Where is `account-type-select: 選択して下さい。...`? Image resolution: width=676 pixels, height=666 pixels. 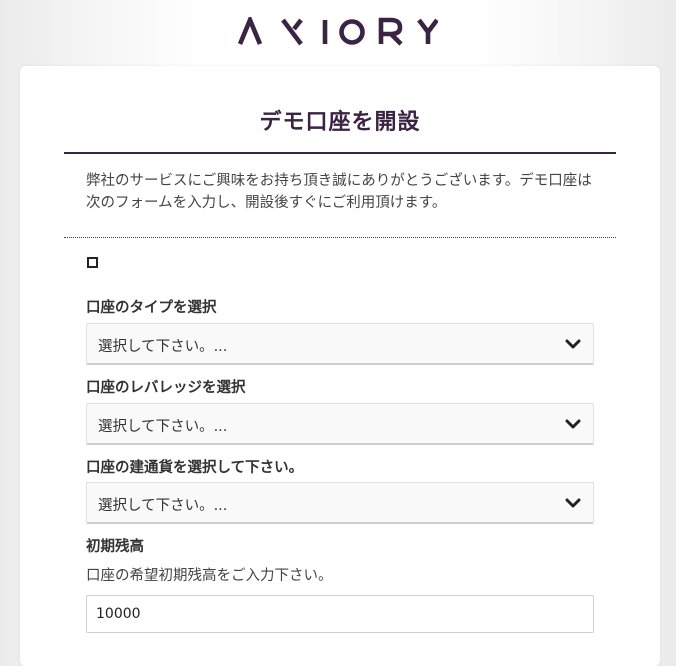
account-type-select: 選択して下さい。... is located at coordinates (340, 344).